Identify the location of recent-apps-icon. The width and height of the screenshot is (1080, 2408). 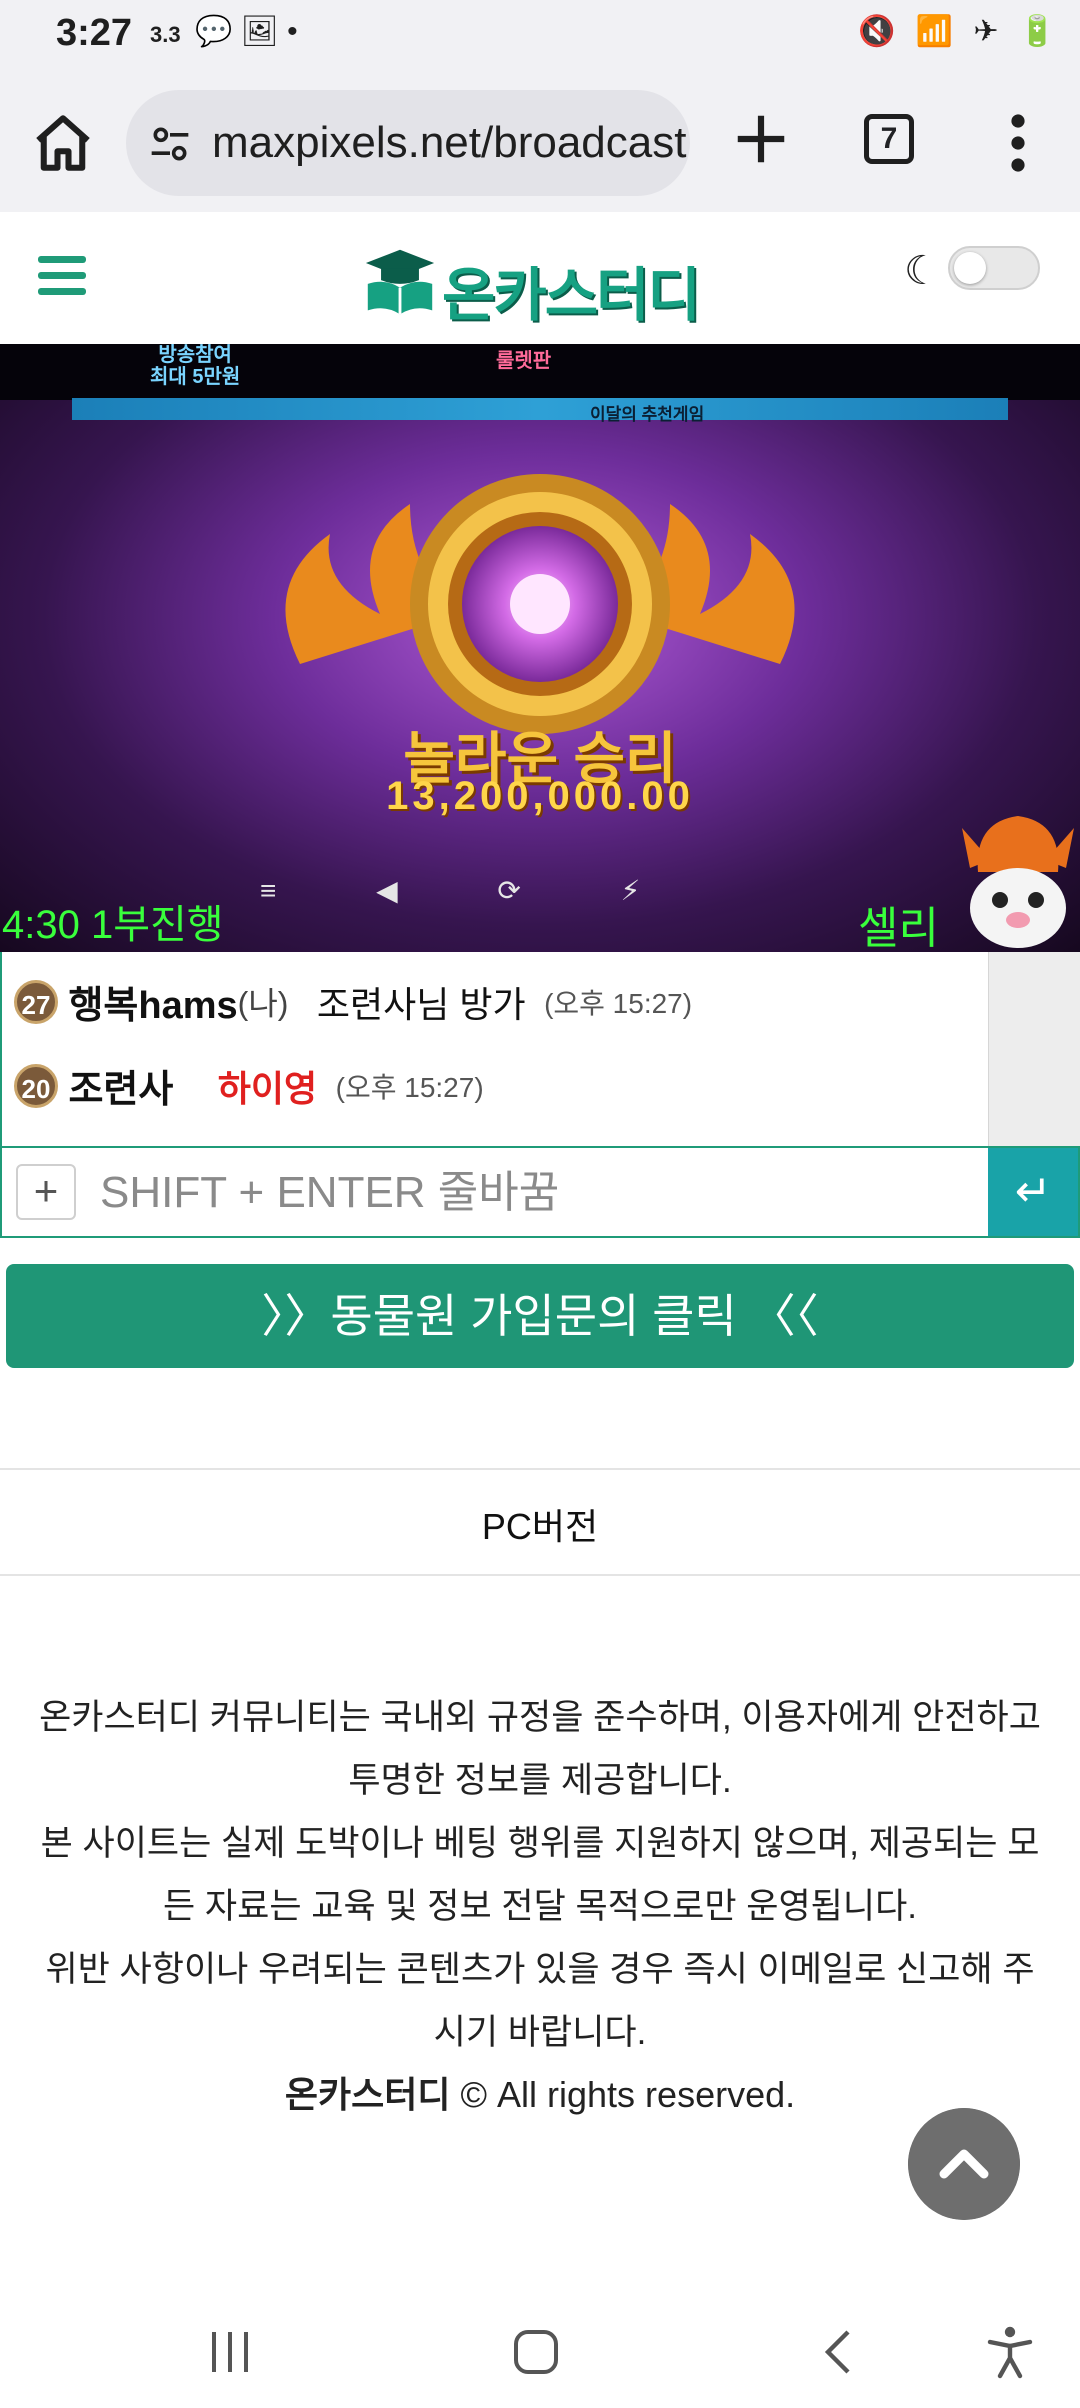
(230, 2352).